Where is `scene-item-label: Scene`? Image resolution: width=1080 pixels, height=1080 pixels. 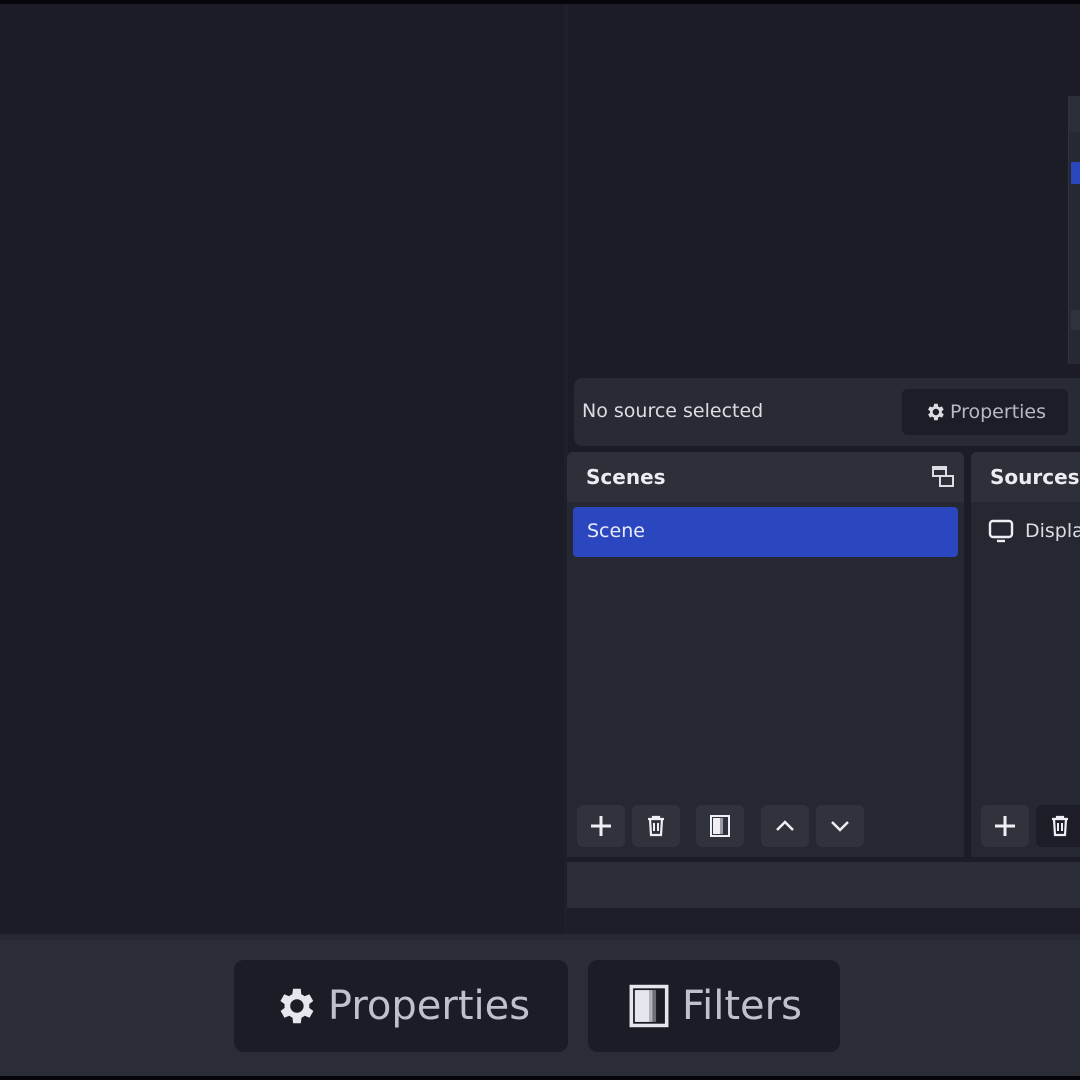 scene-item-label: Scene is located at coordinates (616, 531).